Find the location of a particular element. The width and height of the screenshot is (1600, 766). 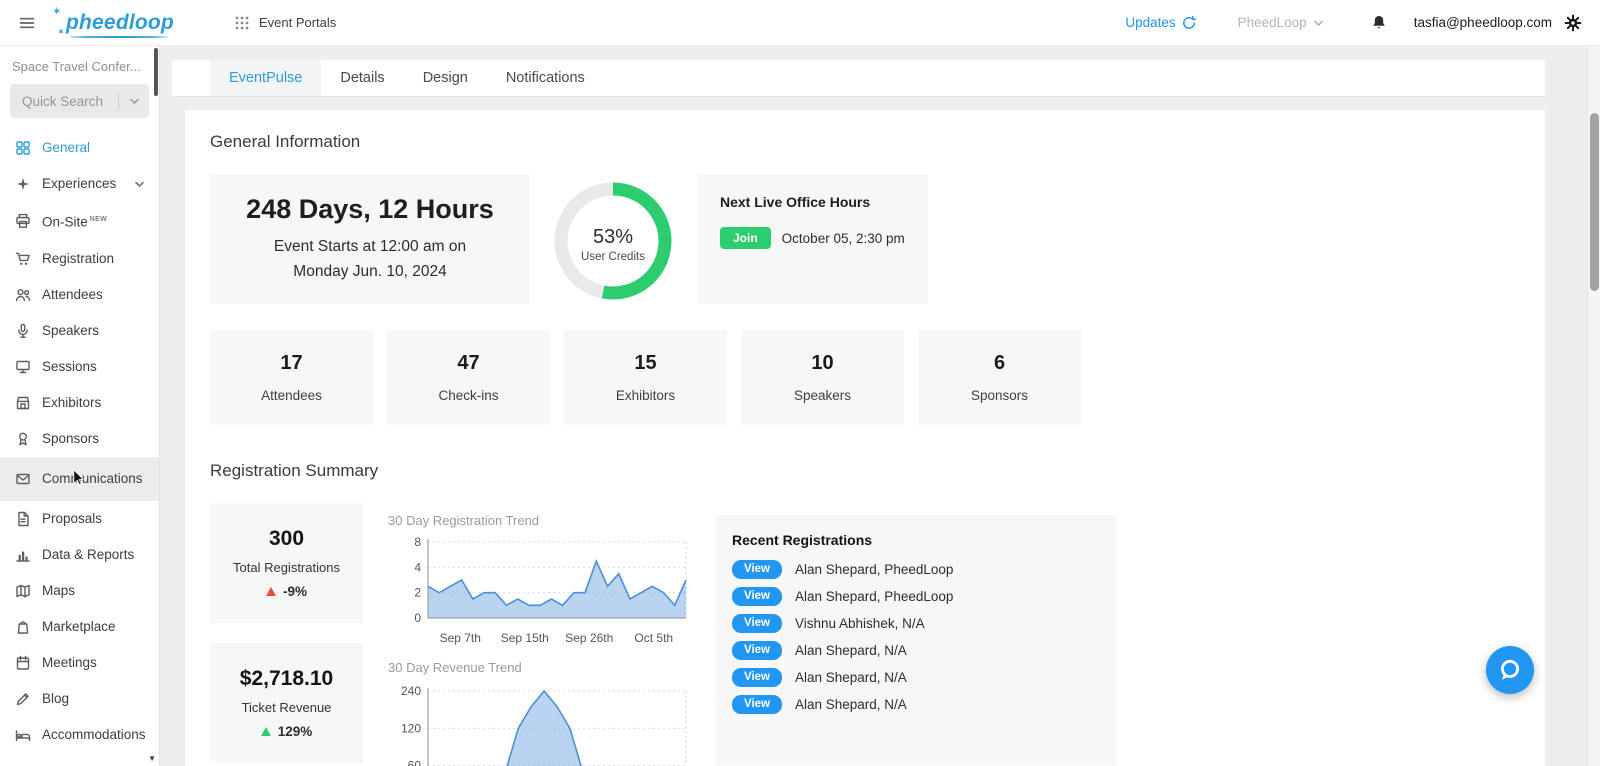

sidebar-item-blog: Blog is located at coordinates (79, 699).